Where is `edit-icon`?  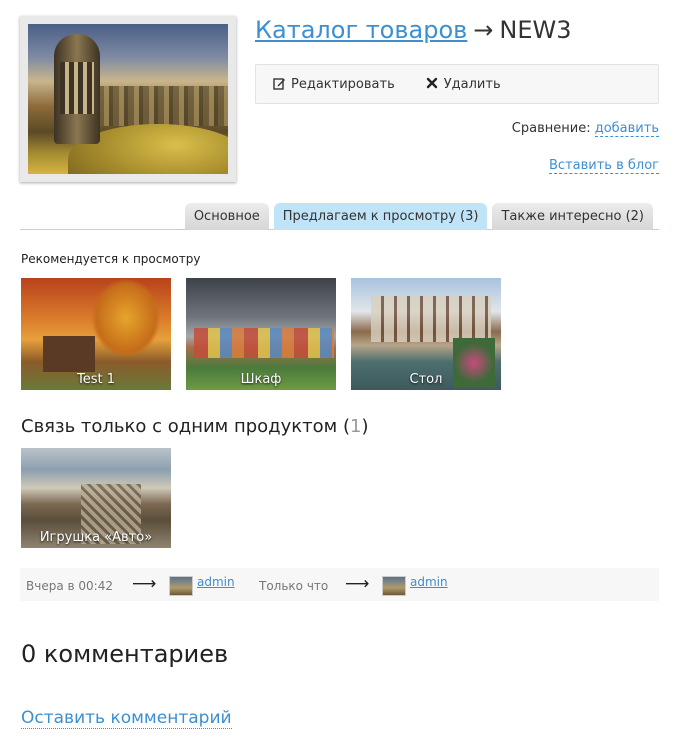
edit-icon is located at coordinates (279, 84).